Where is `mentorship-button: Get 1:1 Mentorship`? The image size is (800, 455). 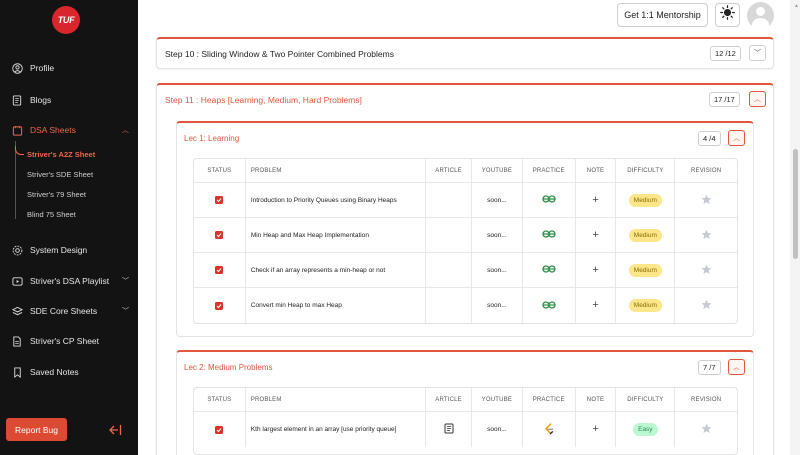
mentorship-button: Get 1:1 Mentorship is located at coordinates (662, 15).